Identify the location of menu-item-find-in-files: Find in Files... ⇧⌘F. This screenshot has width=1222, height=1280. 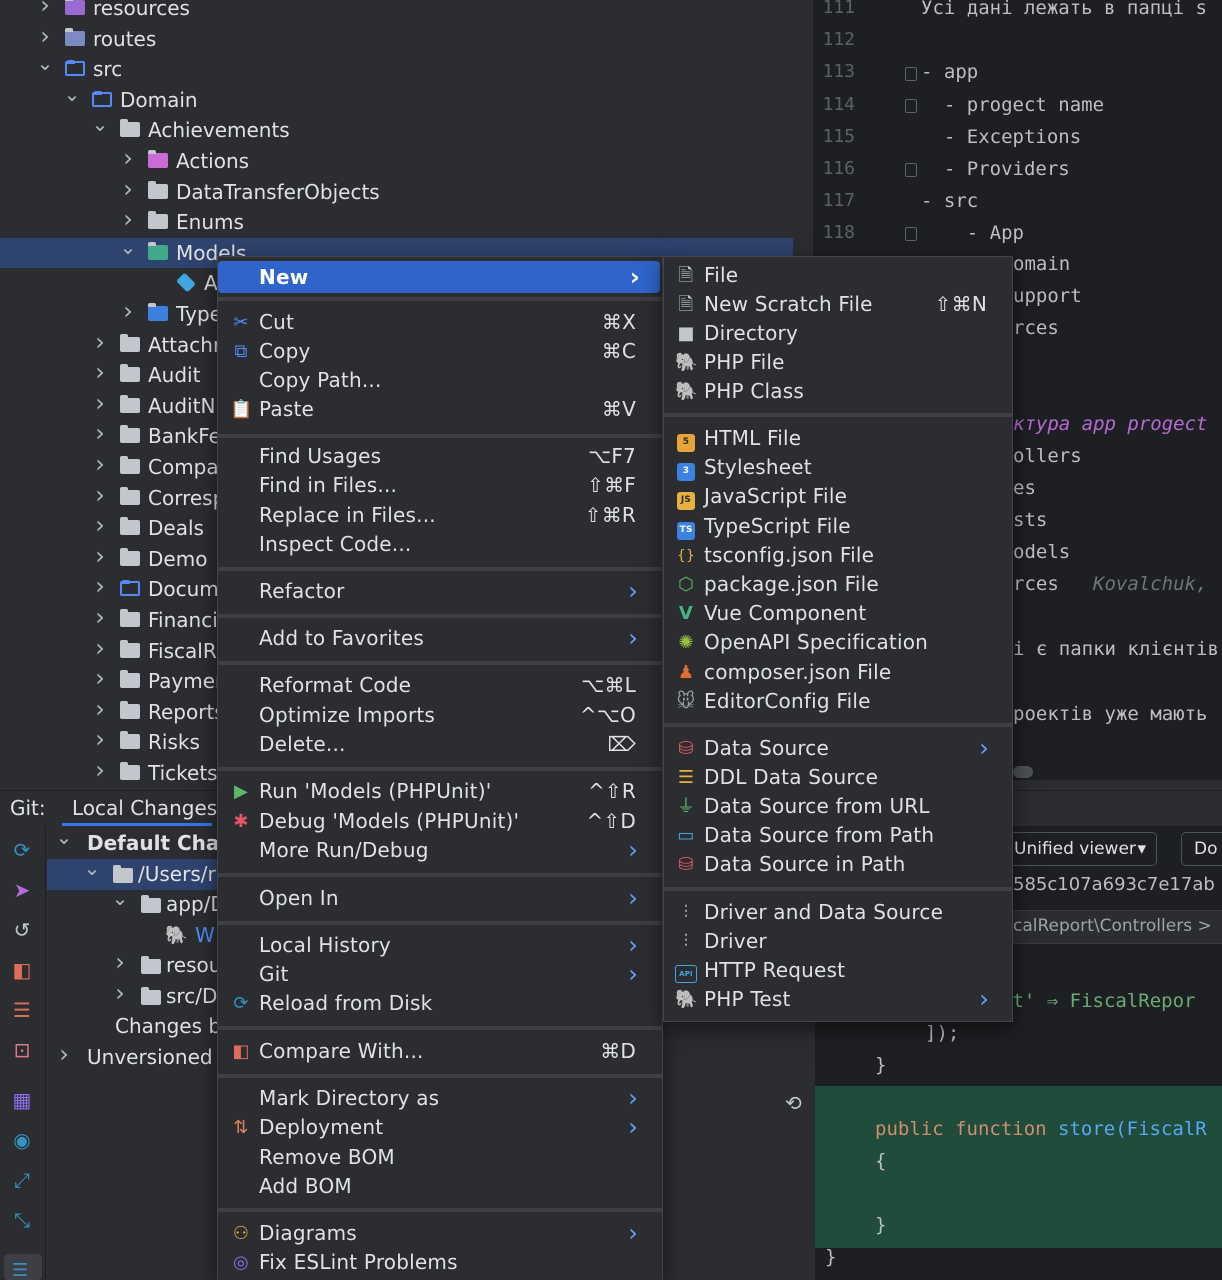
(440, 485).